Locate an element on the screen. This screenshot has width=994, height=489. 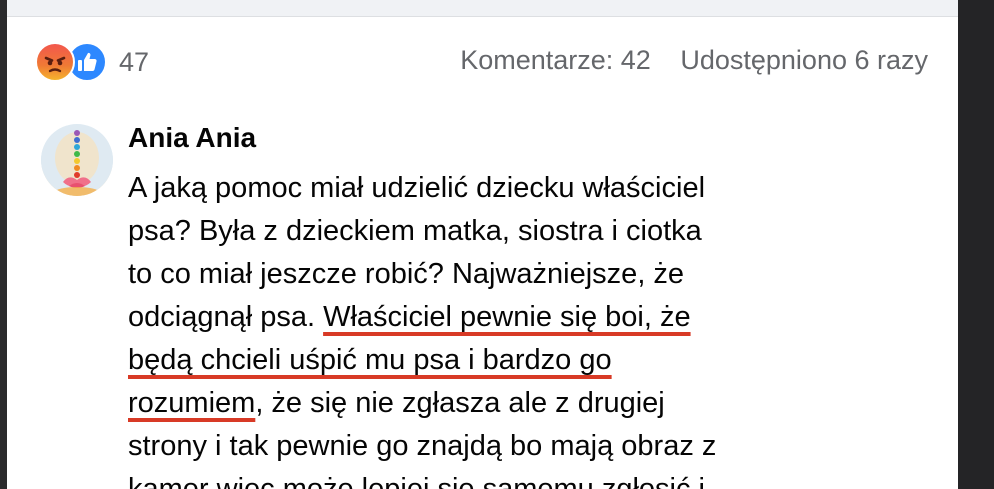
avatar-image is located at coordinates (77, 160).